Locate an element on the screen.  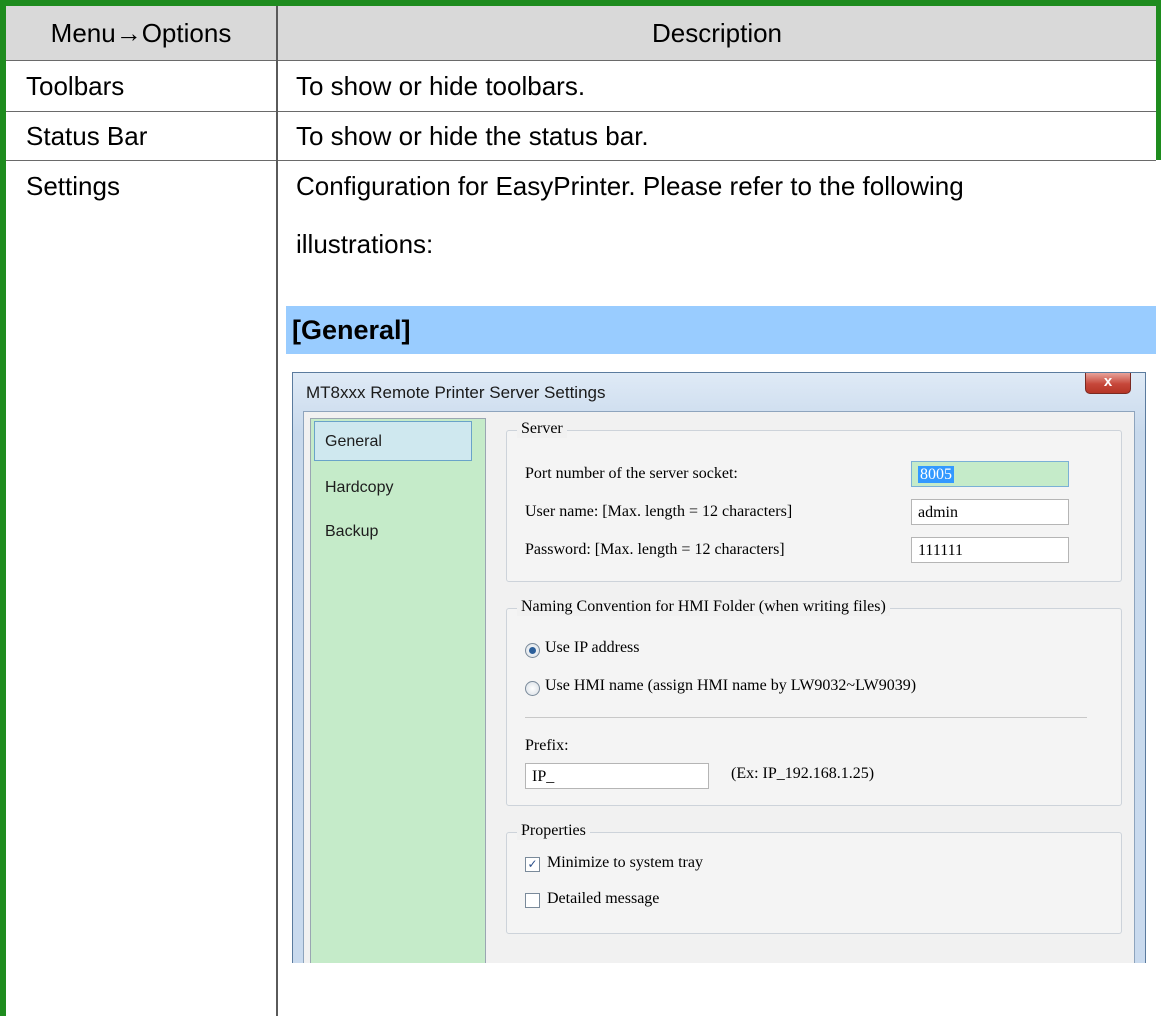
user-name-input: admin is located at coordinates (990, 512).